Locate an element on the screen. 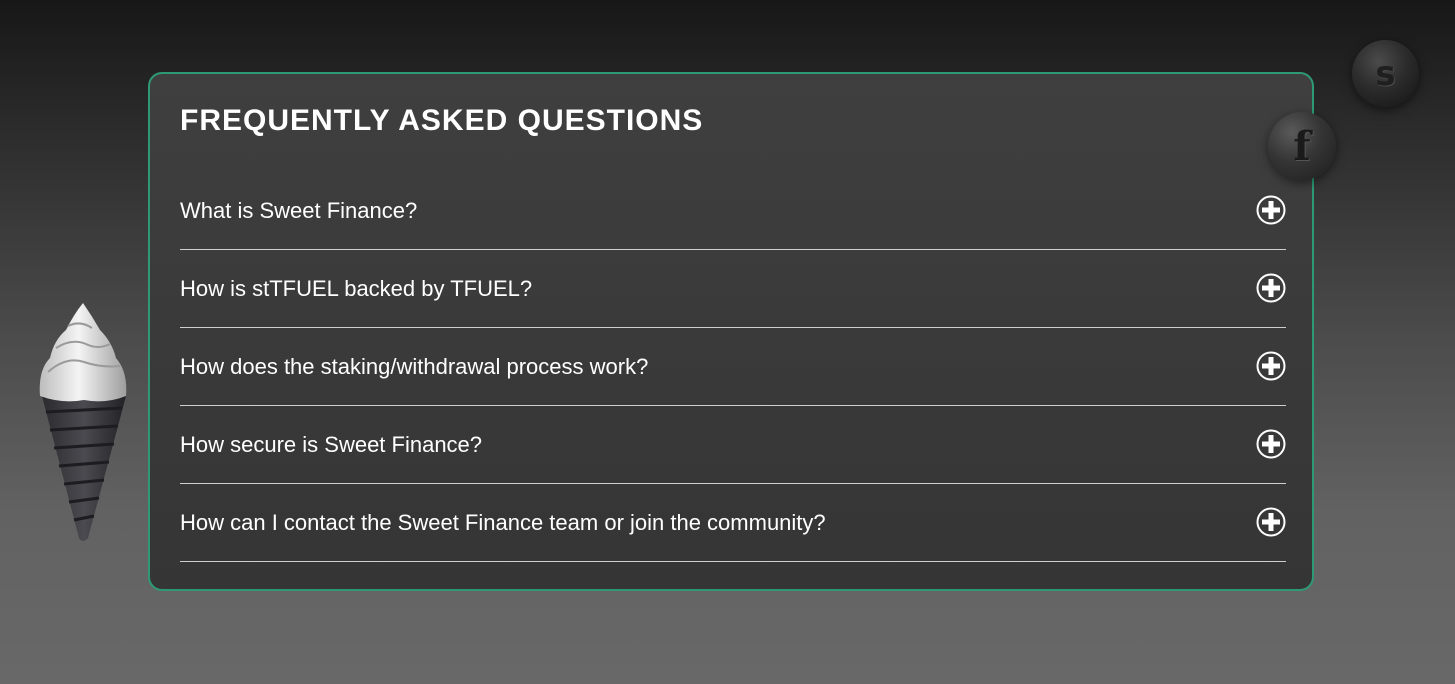 The height and width of the screenshot is (684, 1455). faq-item-sttfuel-backed: How is stTFUEL backed by TFUEL? is located at coordinates (733, 289).